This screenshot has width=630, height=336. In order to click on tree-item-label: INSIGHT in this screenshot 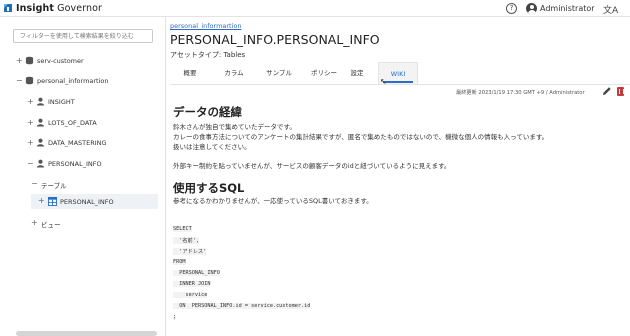, I will do `click(61, 102)`.